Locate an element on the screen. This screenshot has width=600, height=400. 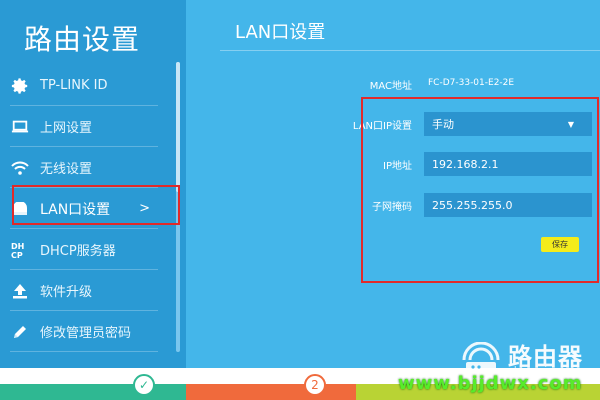
sidebar-item-label: 上网设置 is located at coordinates (66, 128).